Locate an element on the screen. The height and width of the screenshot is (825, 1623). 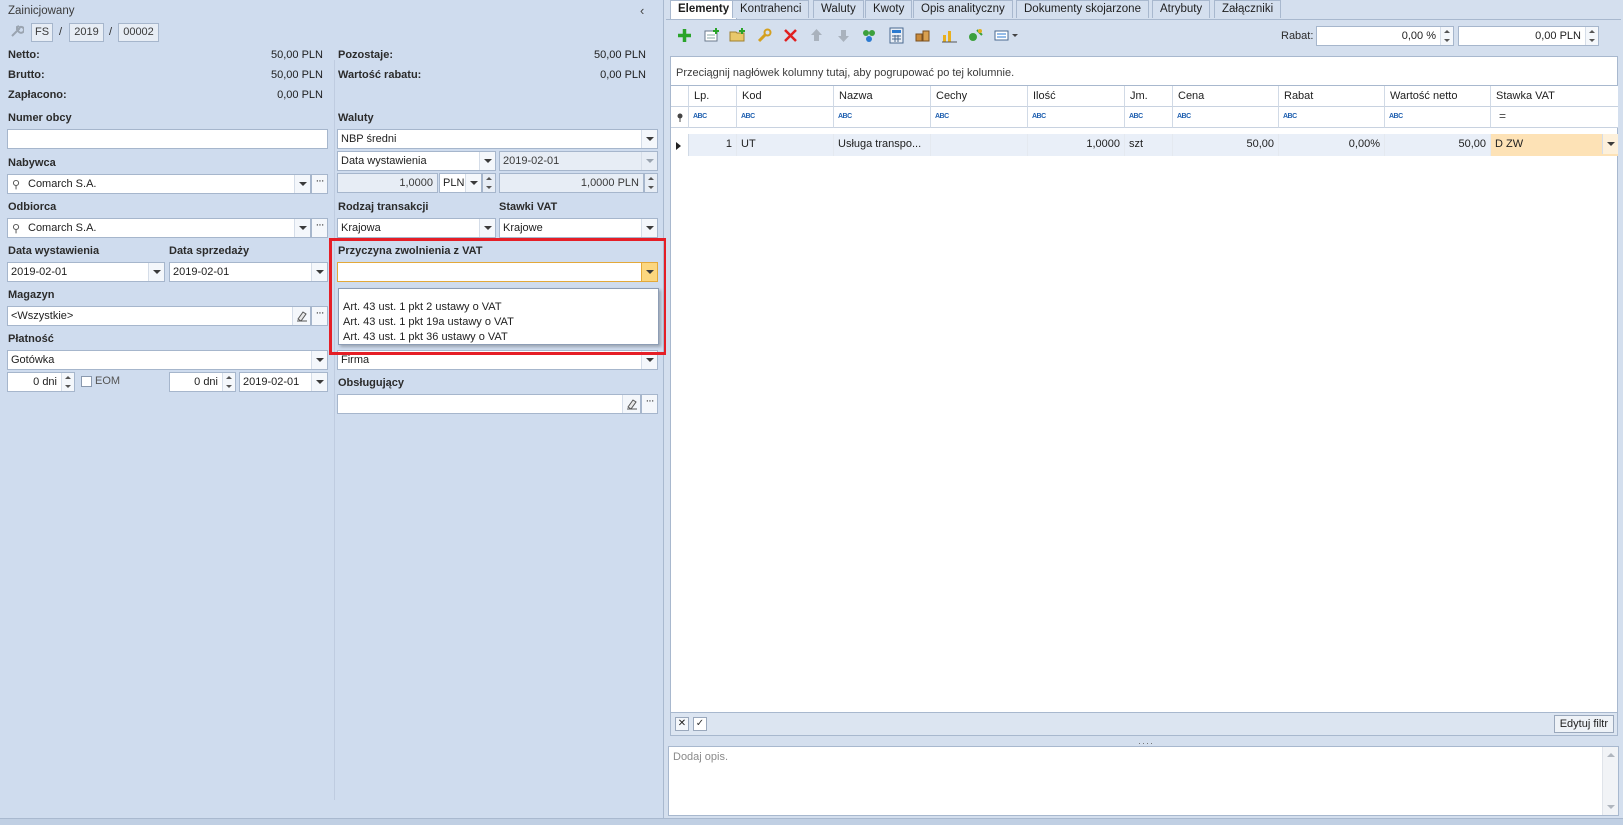
cell-ilosc: 1,0000 is located at coordinates (1076, 145).